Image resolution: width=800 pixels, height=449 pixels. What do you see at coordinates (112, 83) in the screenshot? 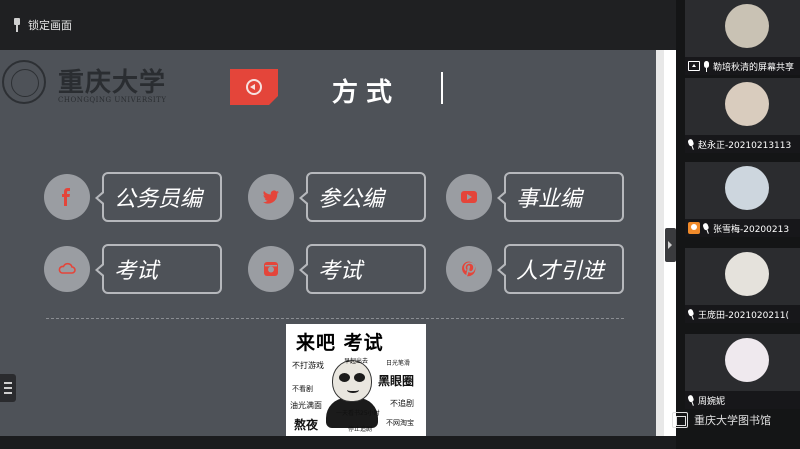
I see `logo-text: 重庆大学` at bounding box center [112, 83].